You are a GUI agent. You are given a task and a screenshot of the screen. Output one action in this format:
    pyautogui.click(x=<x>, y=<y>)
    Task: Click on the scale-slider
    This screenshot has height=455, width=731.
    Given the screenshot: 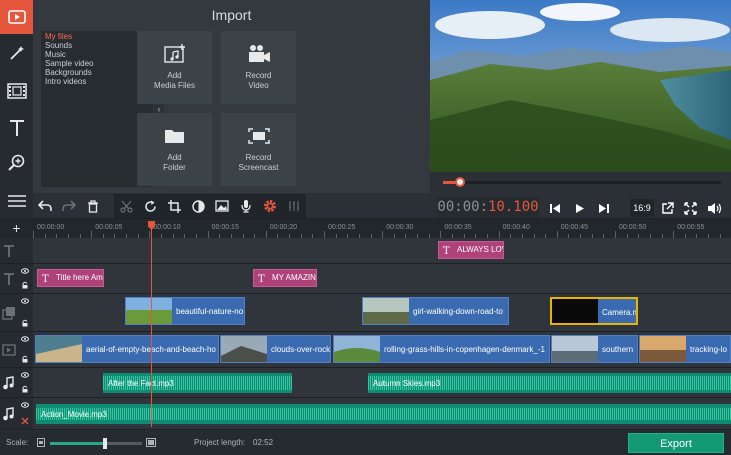 What is the action you would take?
    pyautogui.click(x=96, y=443)
    